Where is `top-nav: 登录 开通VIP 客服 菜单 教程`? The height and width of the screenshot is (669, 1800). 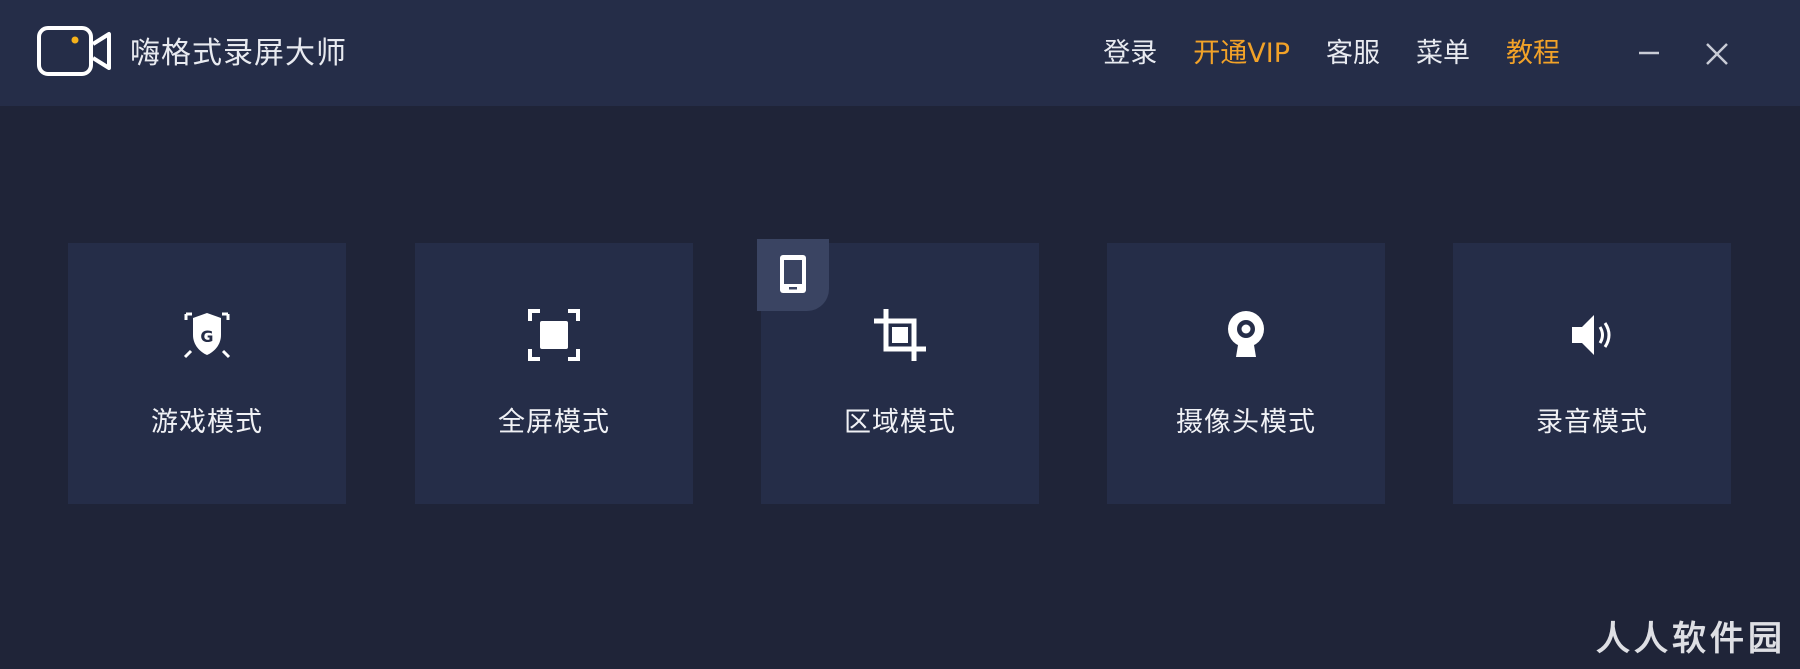 top-nav: 登录 开通VIP 客服 菜单 教程 is located at coordinates (1331, 54).